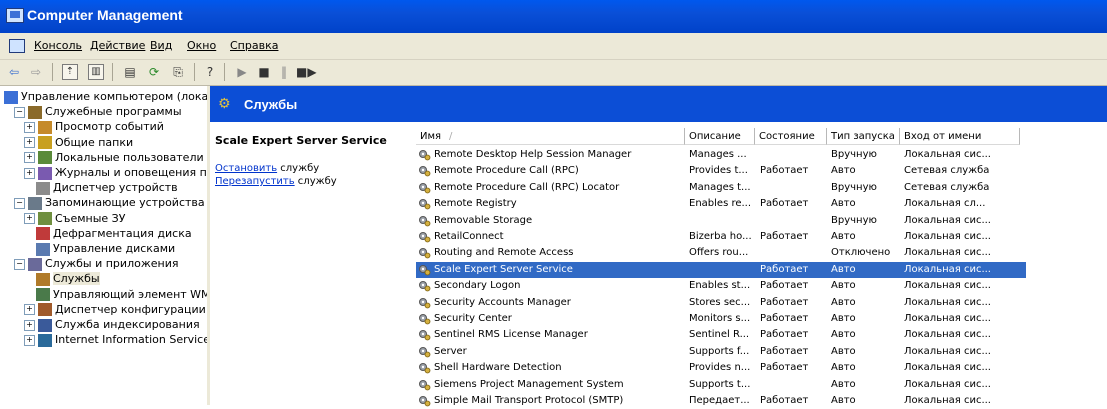  Describe the element at coordinates (115, 158) in the screenshot. I see `tree-item: + Локальные пользователи и` at that location.